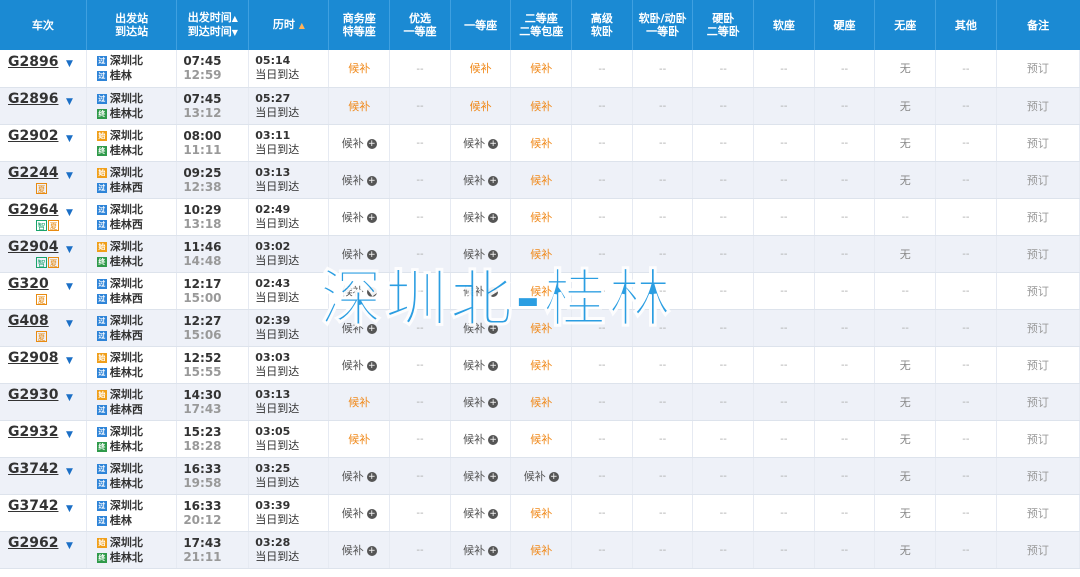  I want to click on train-number-link: G2244, so click(33, 173).